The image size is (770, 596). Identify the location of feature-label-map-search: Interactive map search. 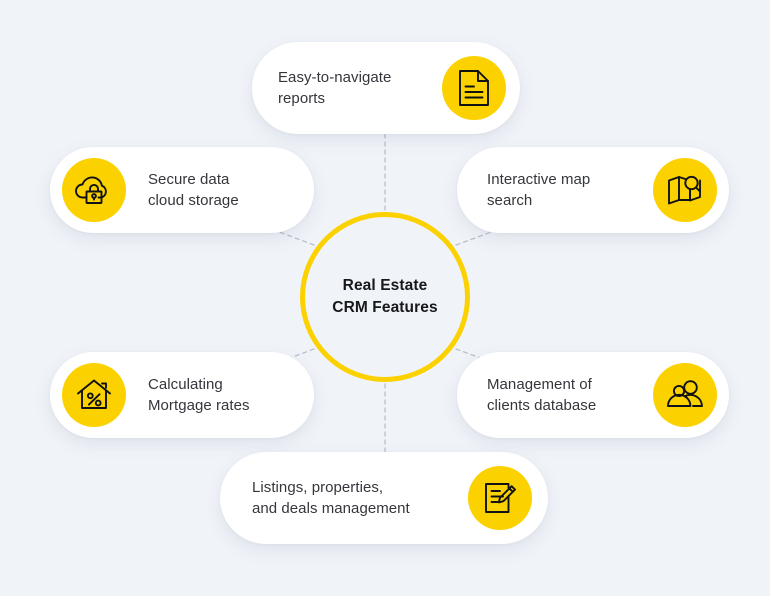
(539, 189).